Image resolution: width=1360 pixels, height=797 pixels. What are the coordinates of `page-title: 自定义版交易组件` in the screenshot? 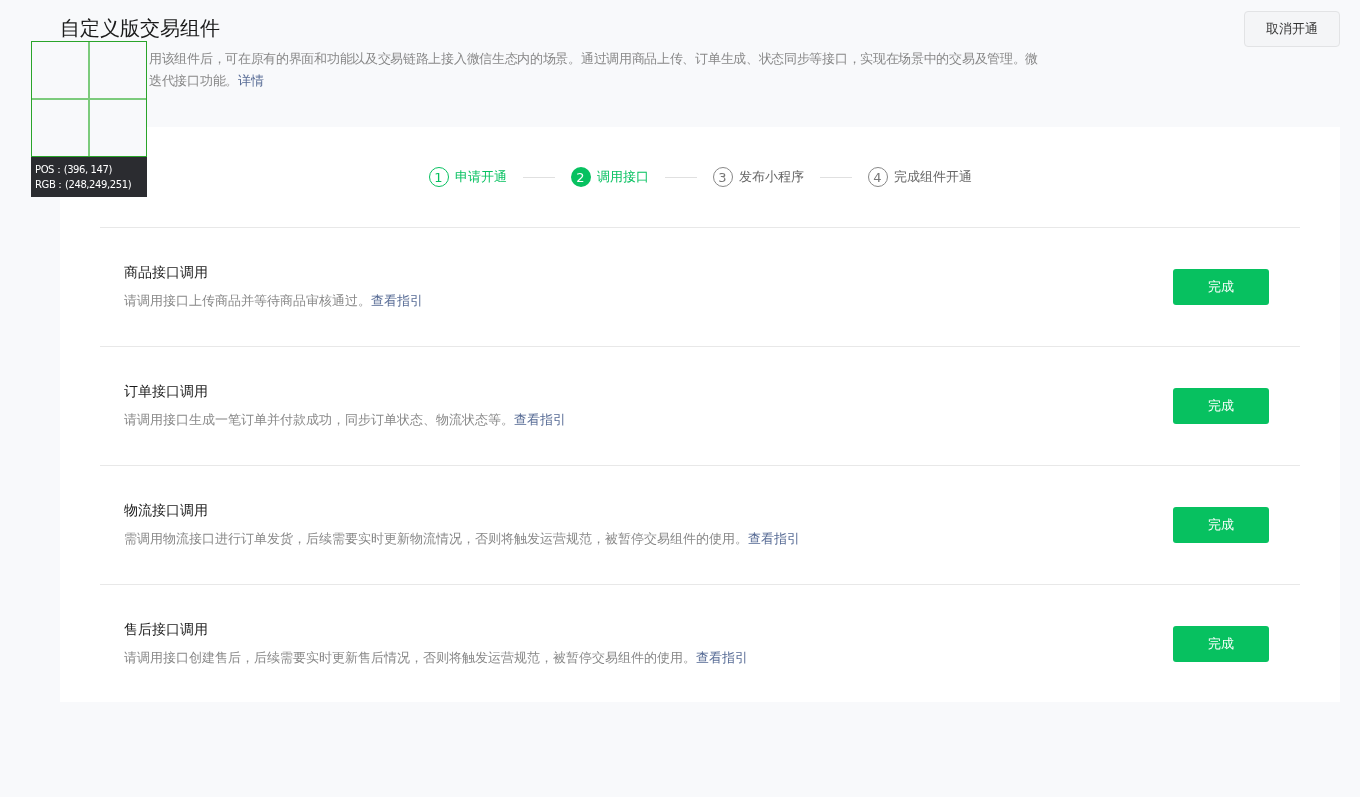 It's located at (140, 28).